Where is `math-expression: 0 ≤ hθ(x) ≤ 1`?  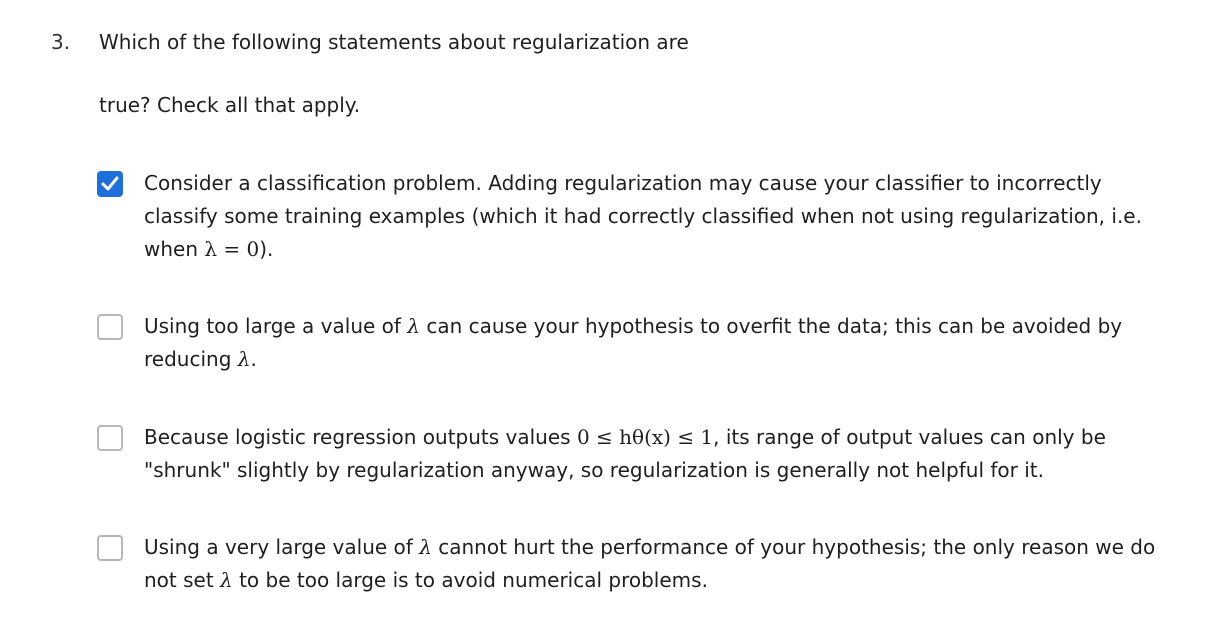
math-expression: 0 ≤ hθ(x) ≤ 1 is located at coordinates (645, 437).